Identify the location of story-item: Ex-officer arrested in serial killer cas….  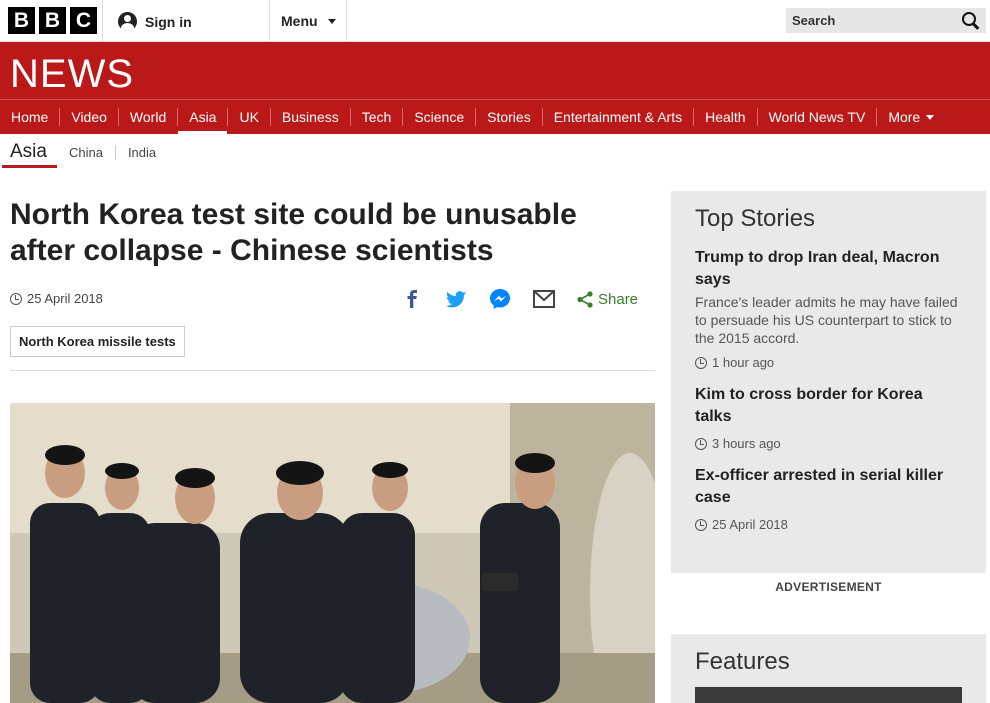
(828, 498).